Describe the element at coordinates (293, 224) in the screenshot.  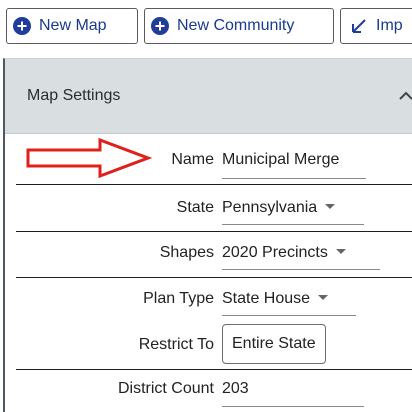
I see `state-underline` at that location.